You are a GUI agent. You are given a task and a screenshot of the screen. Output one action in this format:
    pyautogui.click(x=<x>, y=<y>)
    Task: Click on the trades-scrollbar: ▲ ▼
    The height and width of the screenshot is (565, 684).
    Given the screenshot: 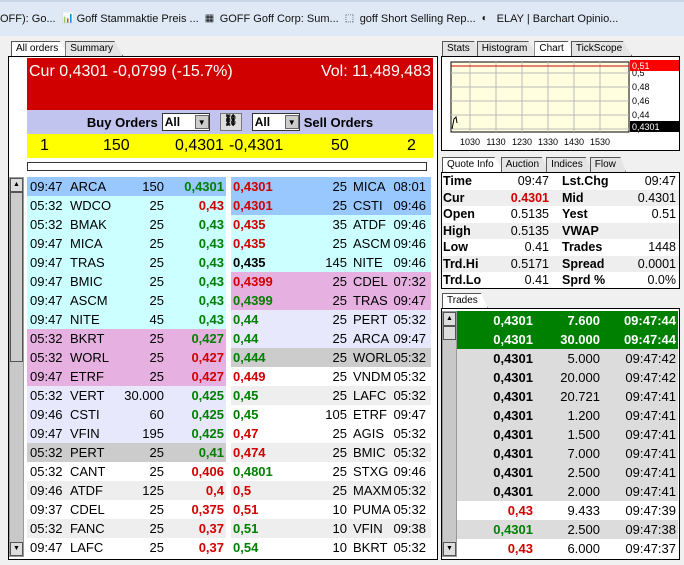 What is the action you would take?
    pyautogui.click(x=449, y=434)
    